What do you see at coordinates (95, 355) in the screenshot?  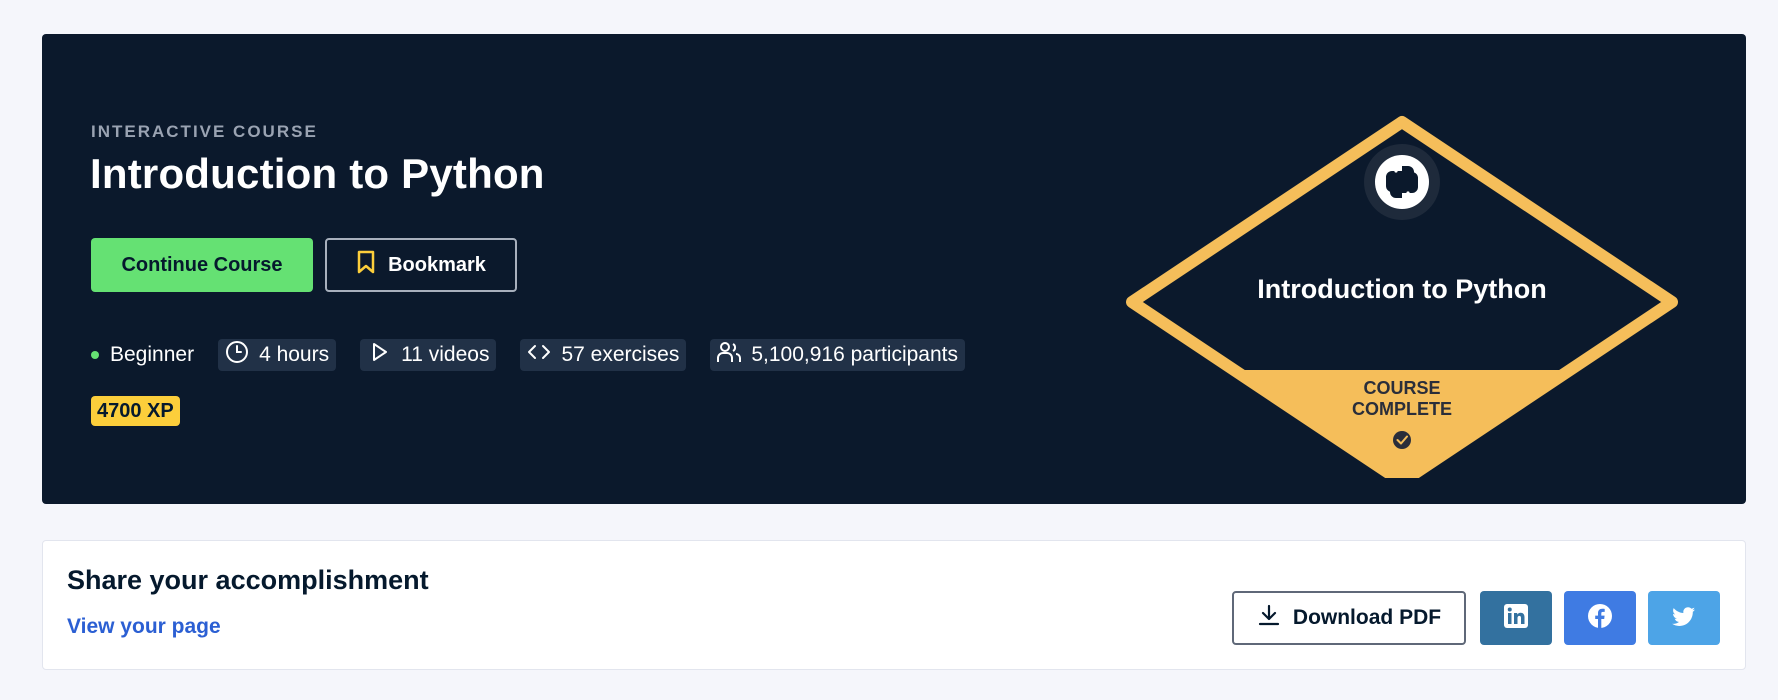 I see `level-dot-icon` at bounding box center [95, 355].